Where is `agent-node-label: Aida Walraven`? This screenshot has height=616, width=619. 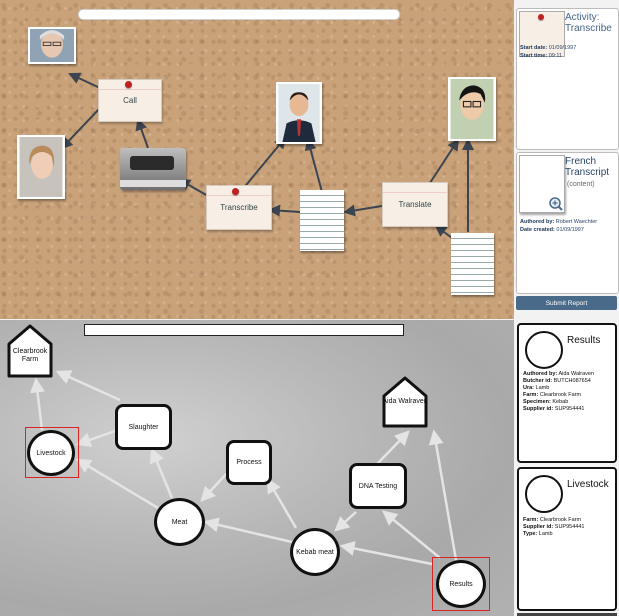 agent-node-label: Aida Walraven is located at coordinates (405, 401).